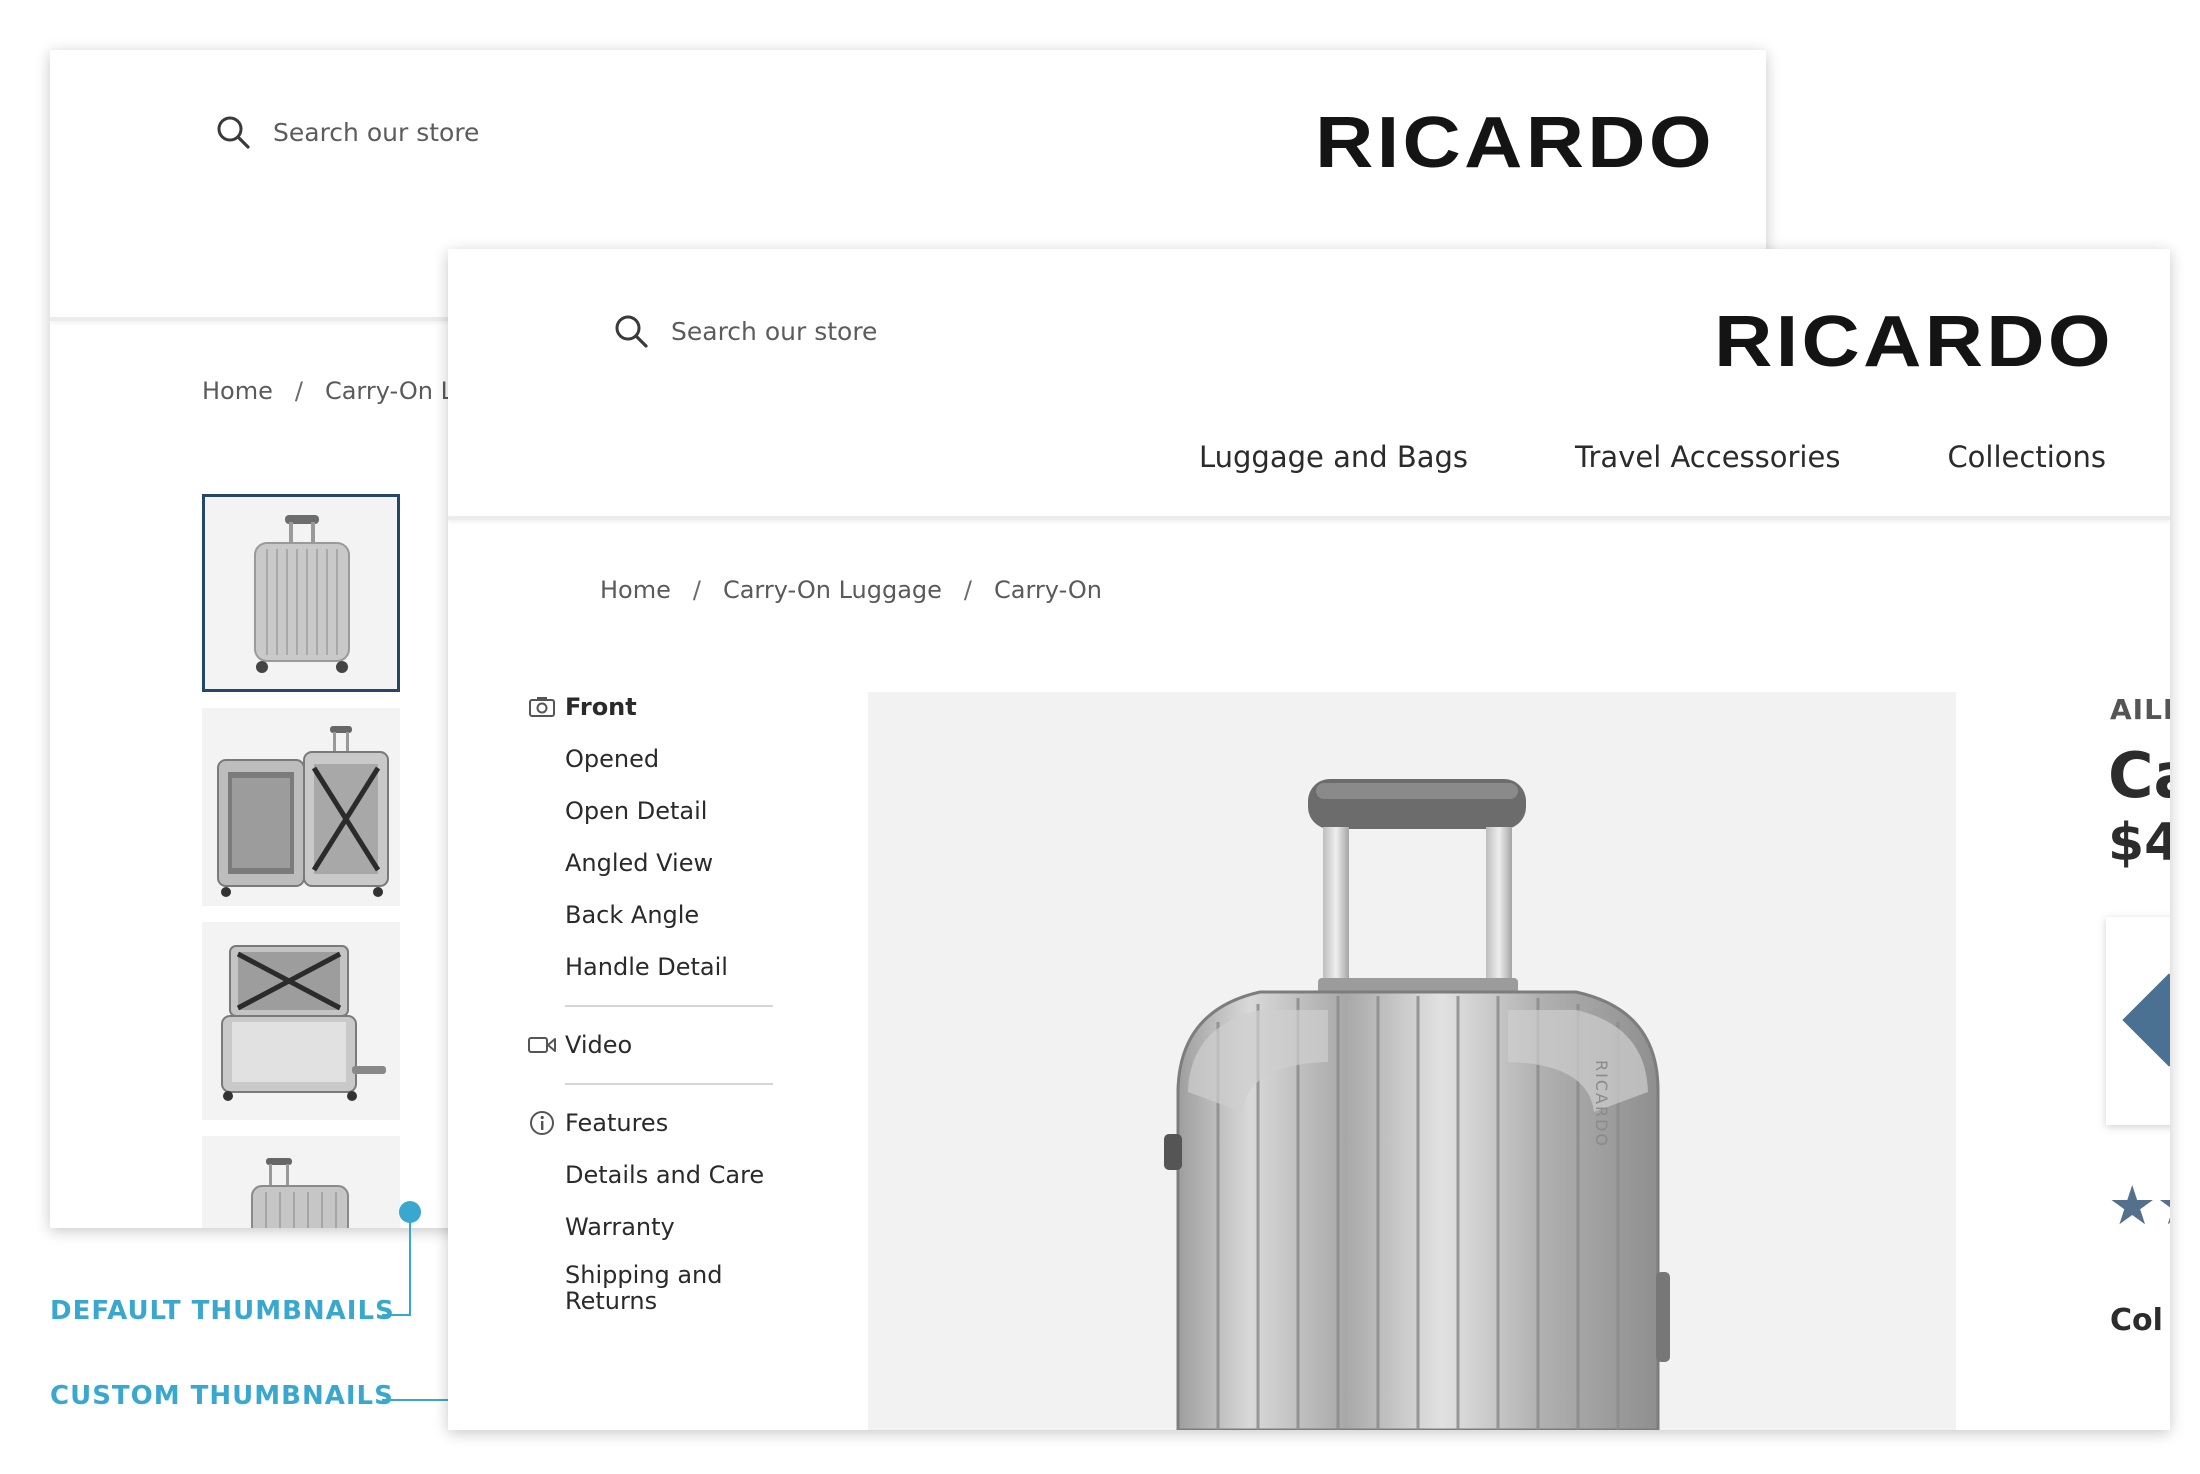  I want to click on menu-label-opened: Opened, so click(612, 759).